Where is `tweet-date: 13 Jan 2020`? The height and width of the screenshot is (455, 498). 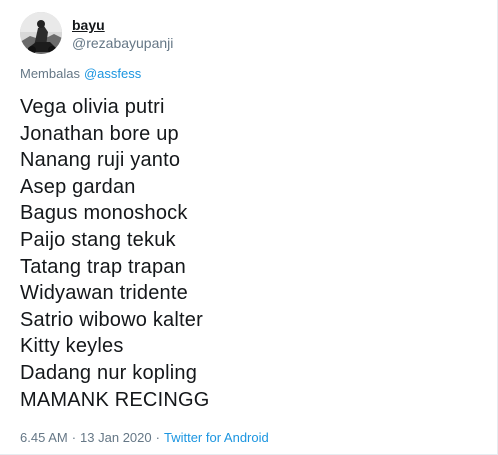
tweet-date: 13 Jan 2020 is located at coordinates (116, 437).